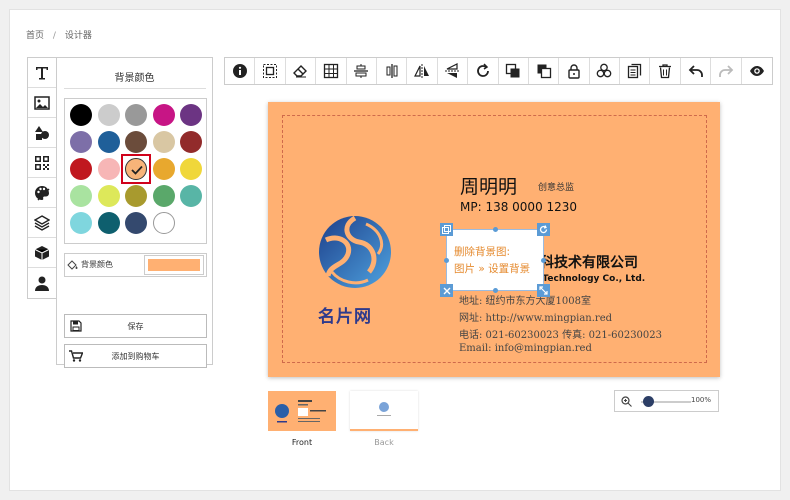  I want to click on resize-dot-top, so click(495, 229).